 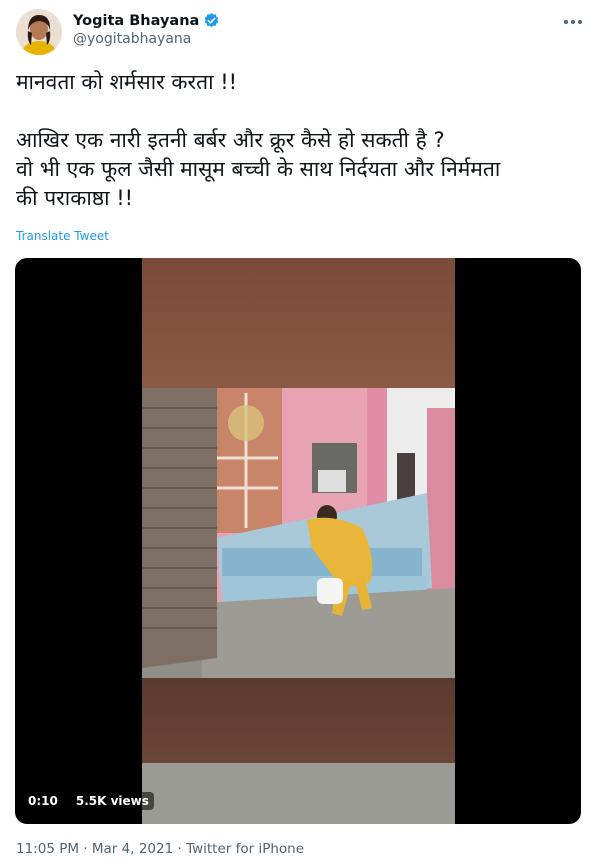 I want to click on author-handle: @yogitabhayana, so click(x=146, y=39).